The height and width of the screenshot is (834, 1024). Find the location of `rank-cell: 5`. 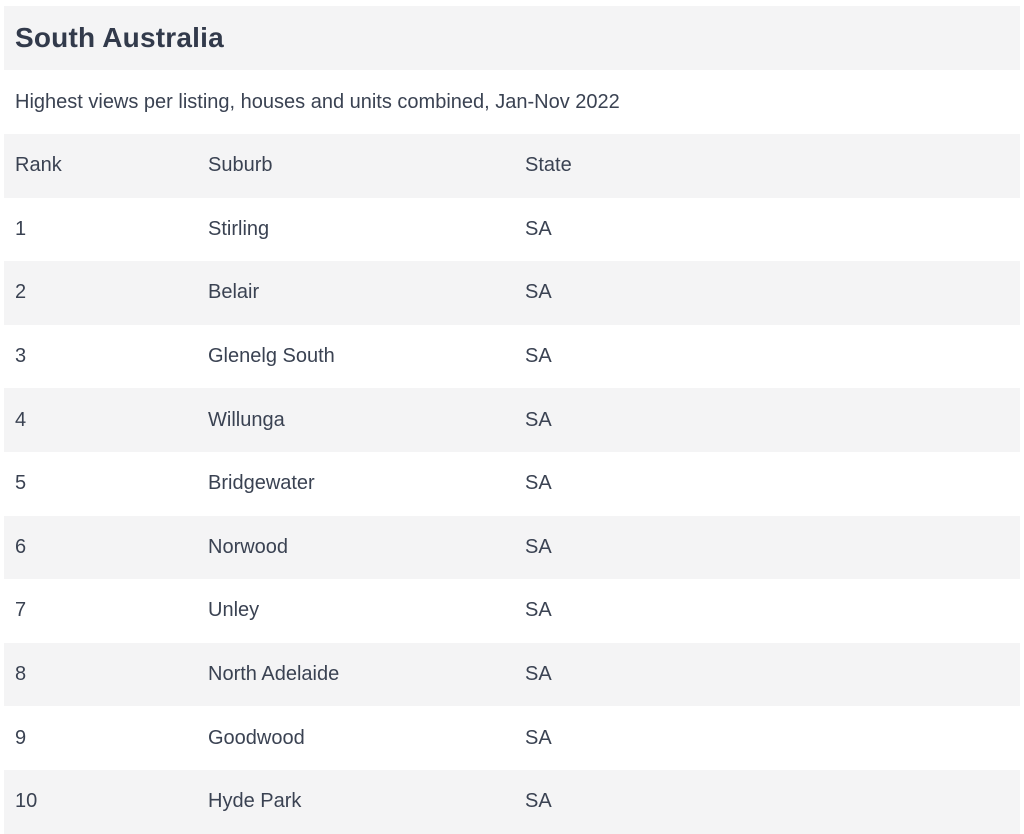

rank-cell: 5 is located at coordinates (21, 483).